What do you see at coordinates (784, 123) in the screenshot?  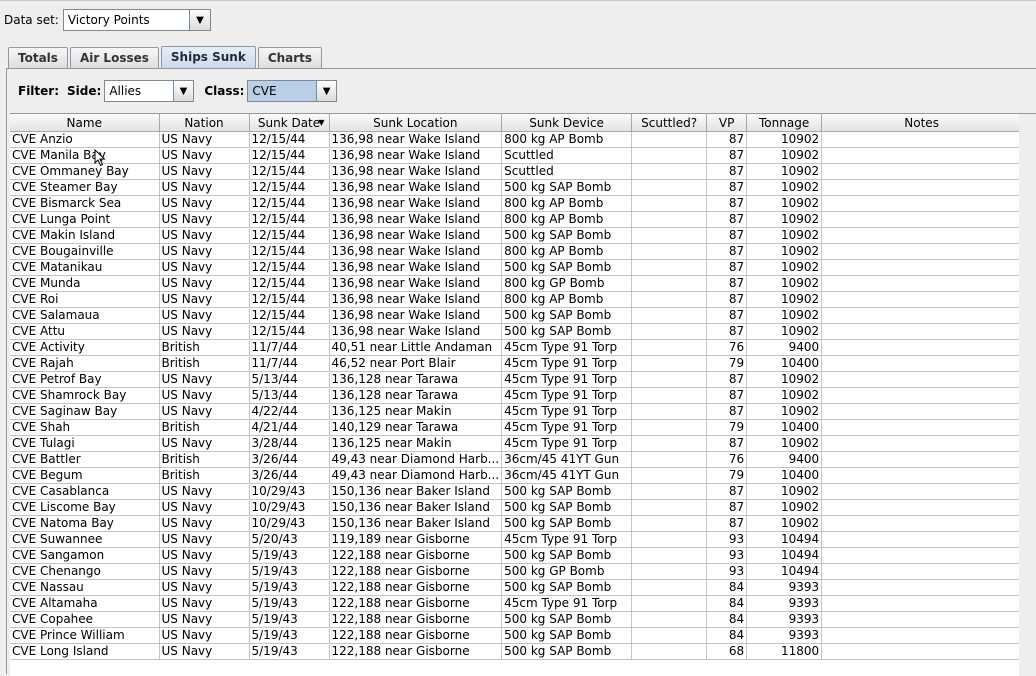 I see `column-header-tonnage: Tonnage` at bounding box center [784, 123].